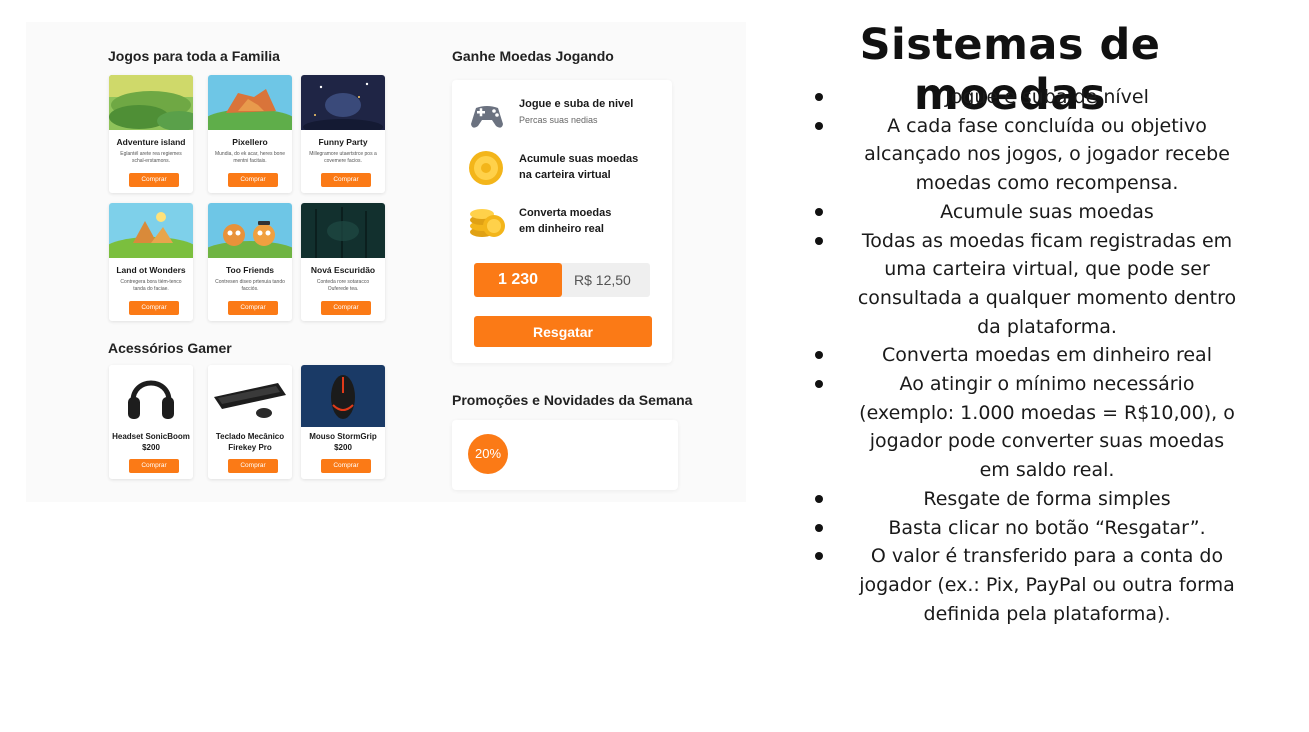 The height and width of the screenshot is (732, 1309). What do you see at coordinates (1047, 498) in the screenshot?
I see `bullet-line: Resgate de forma simples` at bounding box center [1047, 498].